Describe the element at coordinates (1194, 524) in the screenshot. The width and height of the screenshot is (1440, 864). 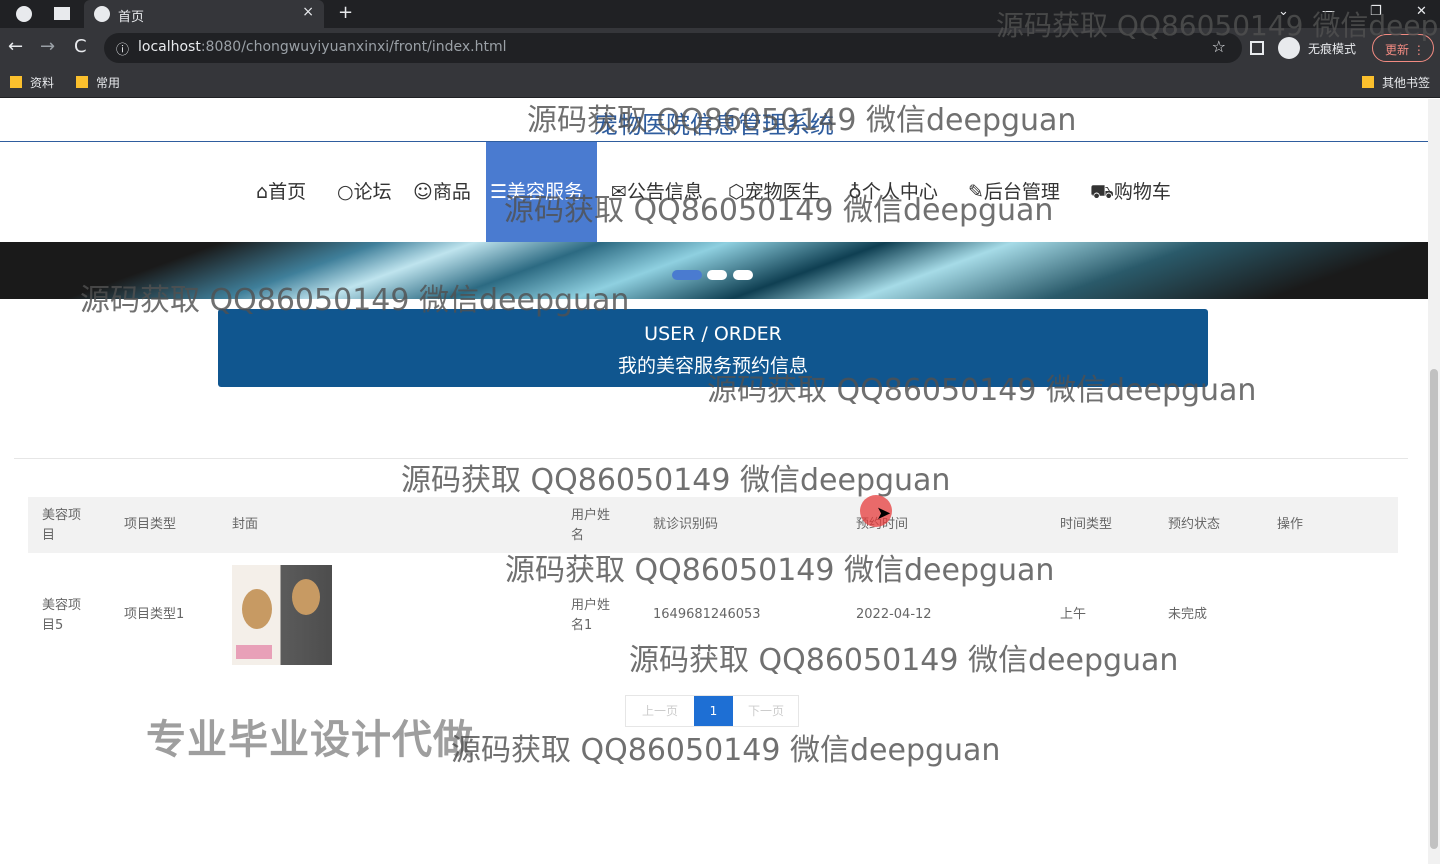
I see `header-status: 预约状态` at that location.